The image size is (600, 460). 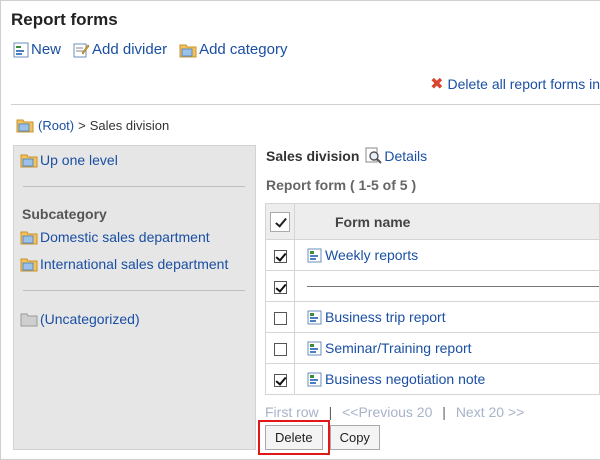 I want to click on sidebar-item-international-sales: International sales department, so click(x=124, y=264).